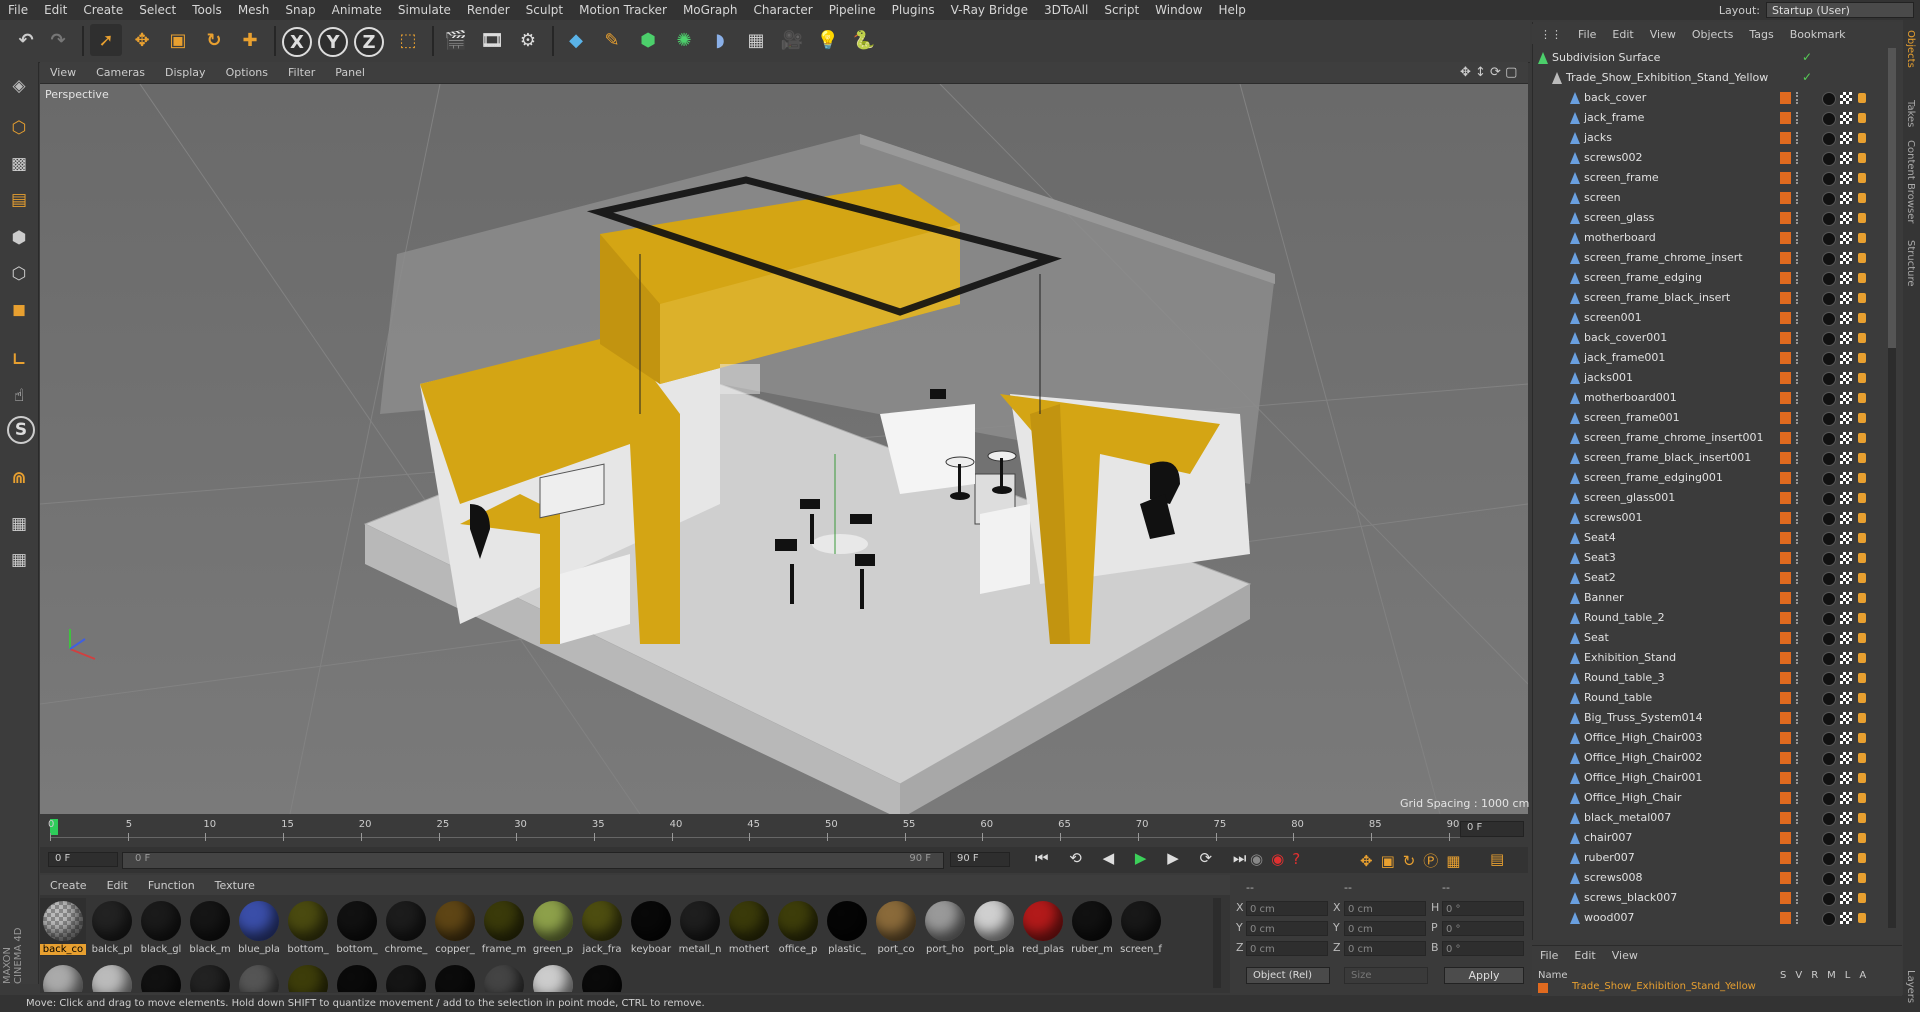  I want to click on playback-controls: ⏮ ⟲ ◀ ▶ ▶ ⟳ ⏭, so click(1144, 858).